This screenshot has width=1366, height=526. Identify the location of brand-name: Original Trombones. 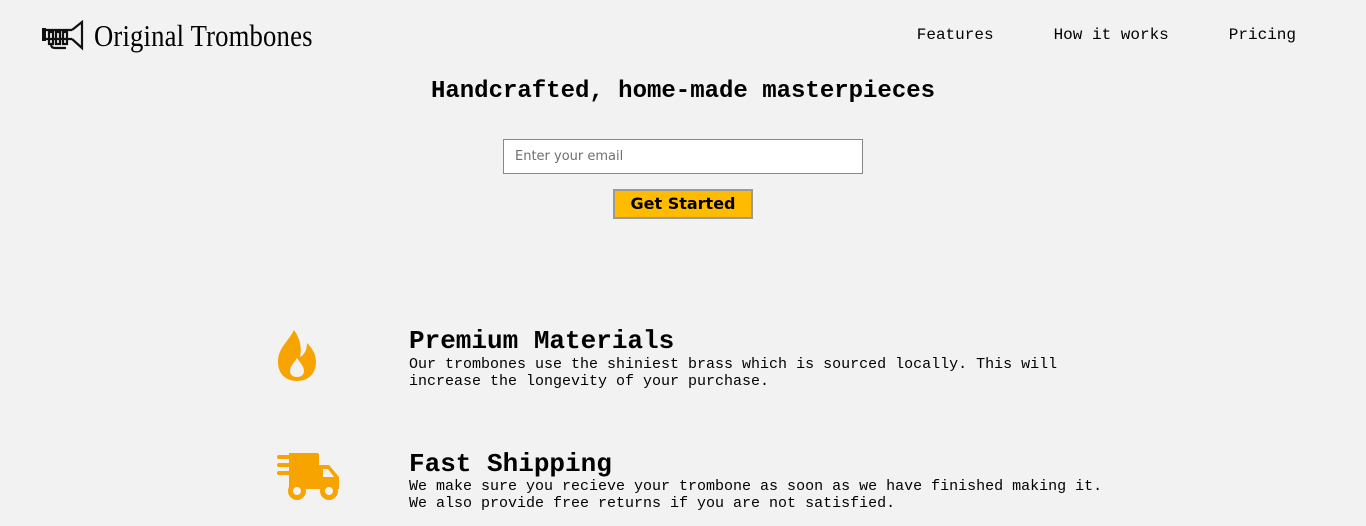
(203, 35).